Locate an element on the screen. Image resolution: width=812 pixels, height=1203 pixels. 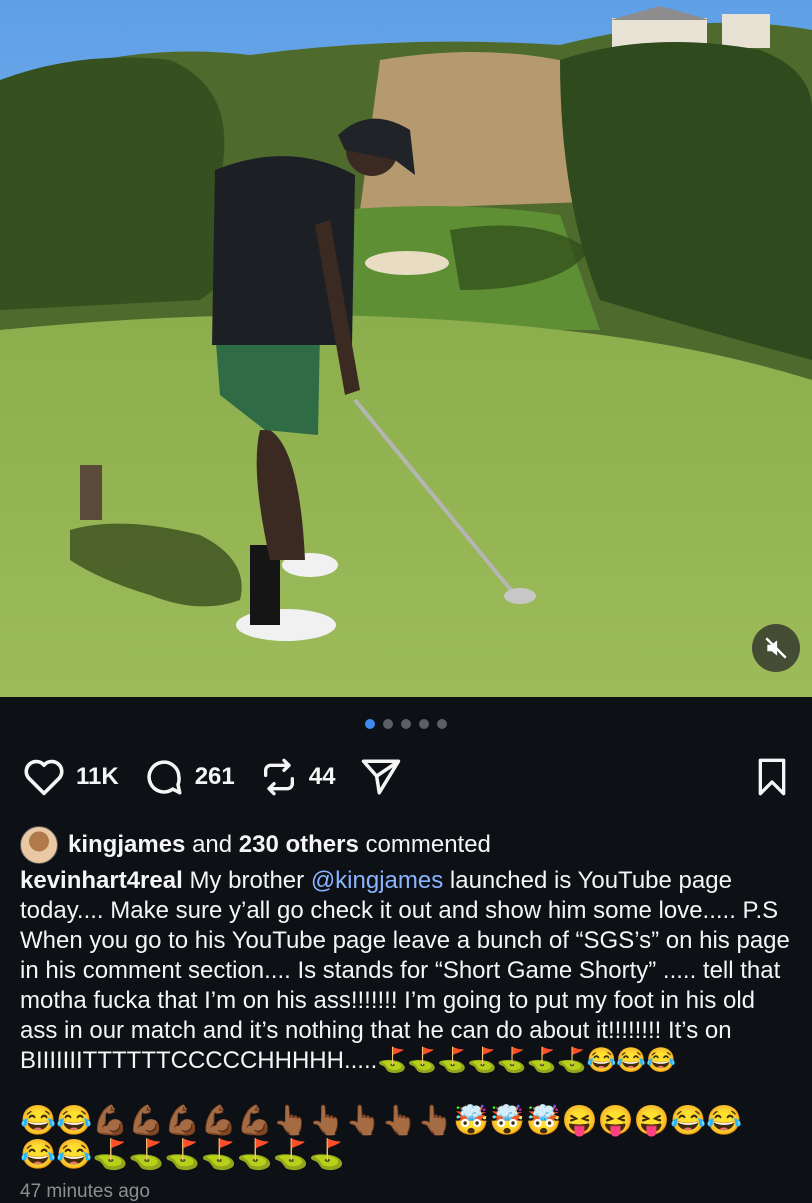
comment-bubble-icon is located at coordinates (164, 777).